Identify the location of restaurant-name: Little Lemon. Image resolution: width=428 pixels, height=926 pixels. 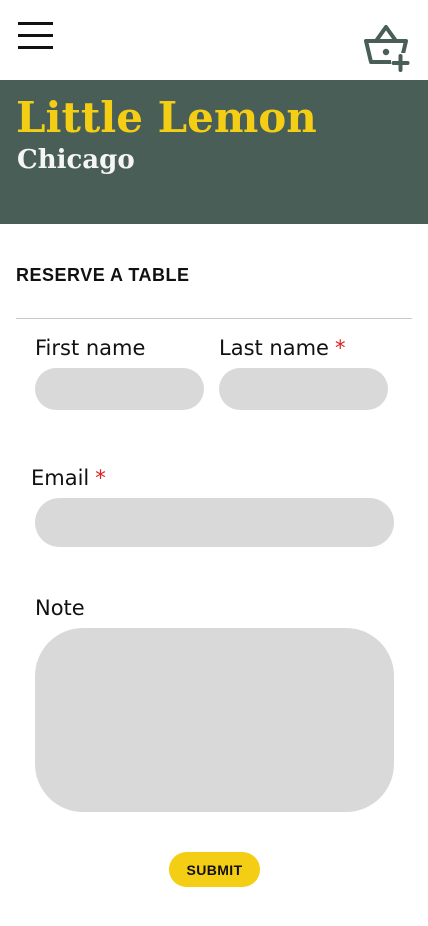
(166, 117).